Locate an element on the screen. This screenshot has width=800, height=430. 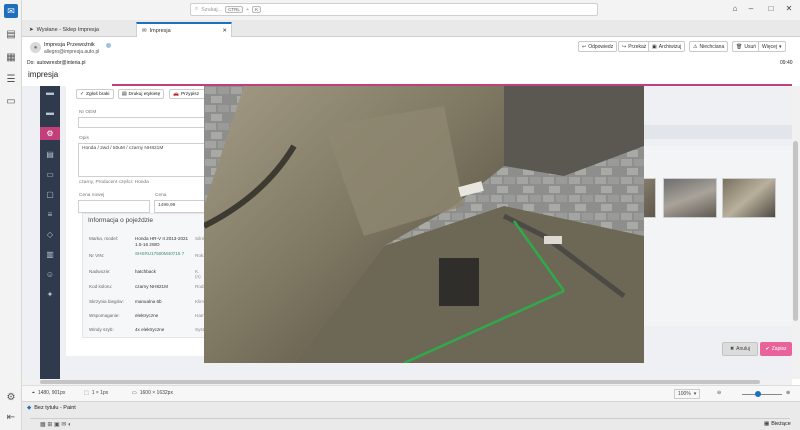
description-hint: czarny, Producent części: Honda is located at coordinates (114, 182).